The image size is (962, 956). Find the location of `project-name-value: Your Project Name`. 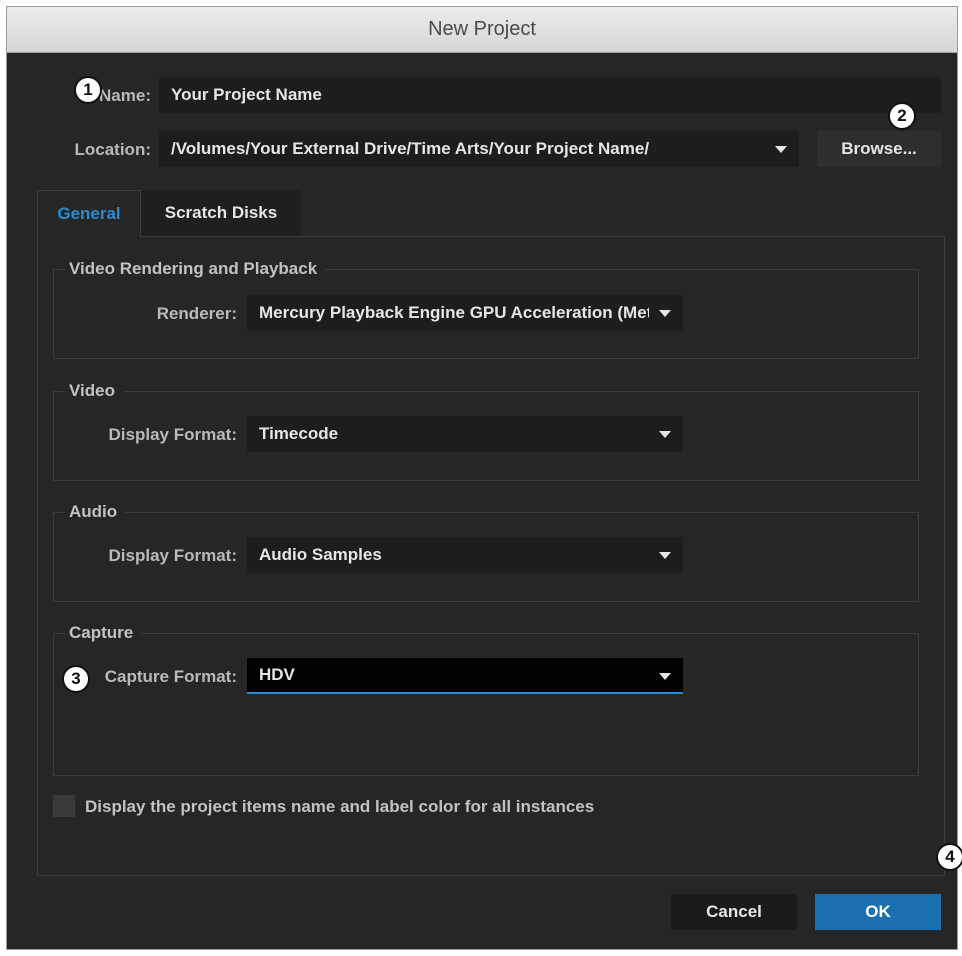

project-name-value: Your Project Name is located at coordinates (246, 94).